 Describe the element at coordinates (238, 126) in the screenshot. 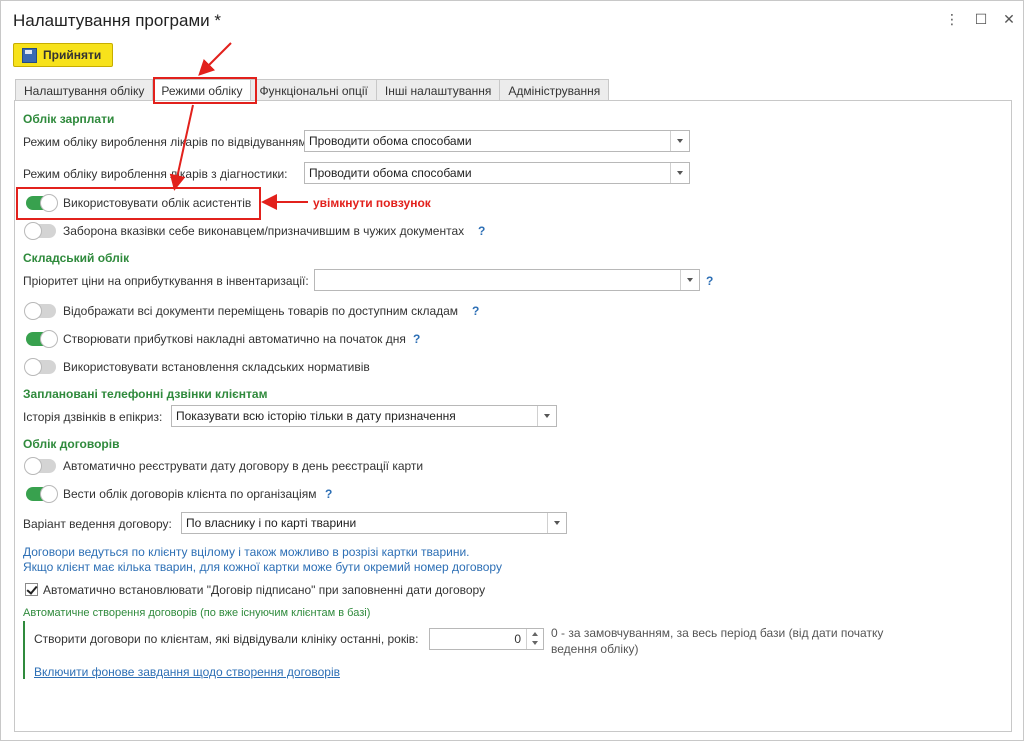

I see `annotation-arrows` at that location.